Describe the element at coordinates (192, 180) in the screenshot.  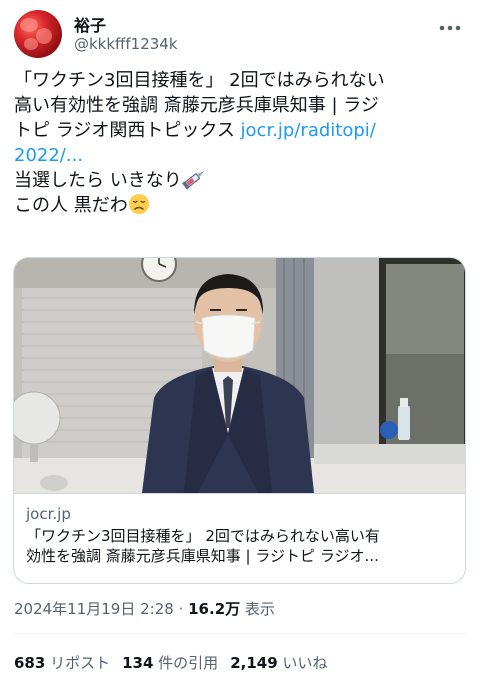
I see `syringe-icon` at that location.